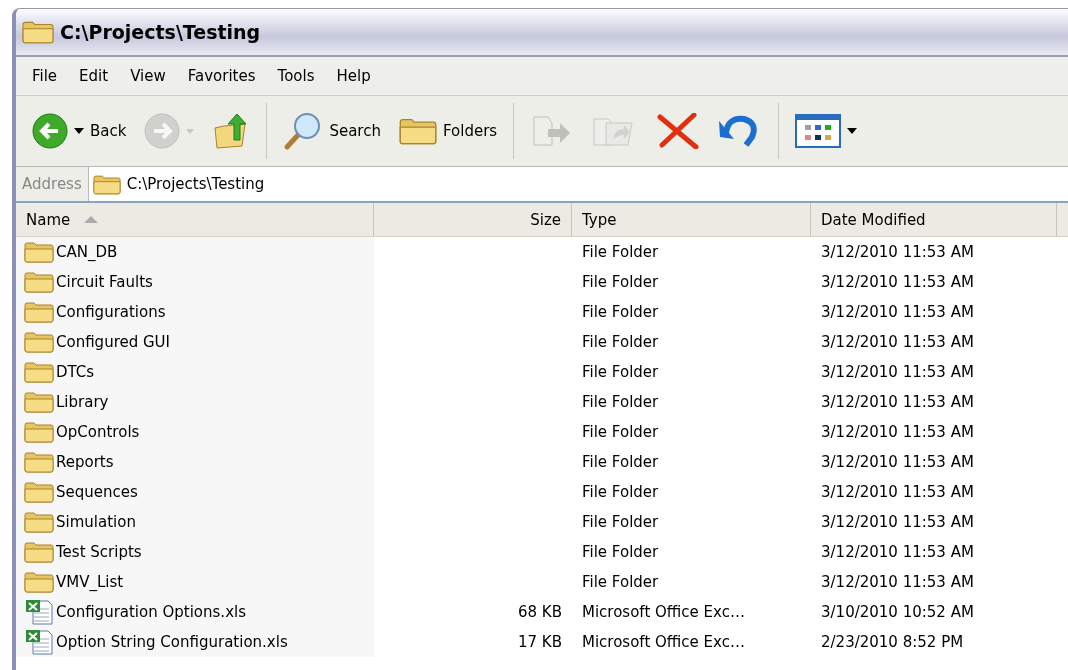 The height and width of the screenshot is (670, 1068). What do you see at coordinates (91, 219) in the screenshot?
I see `sort-arrow-icon` at bounding box center [91, 219].